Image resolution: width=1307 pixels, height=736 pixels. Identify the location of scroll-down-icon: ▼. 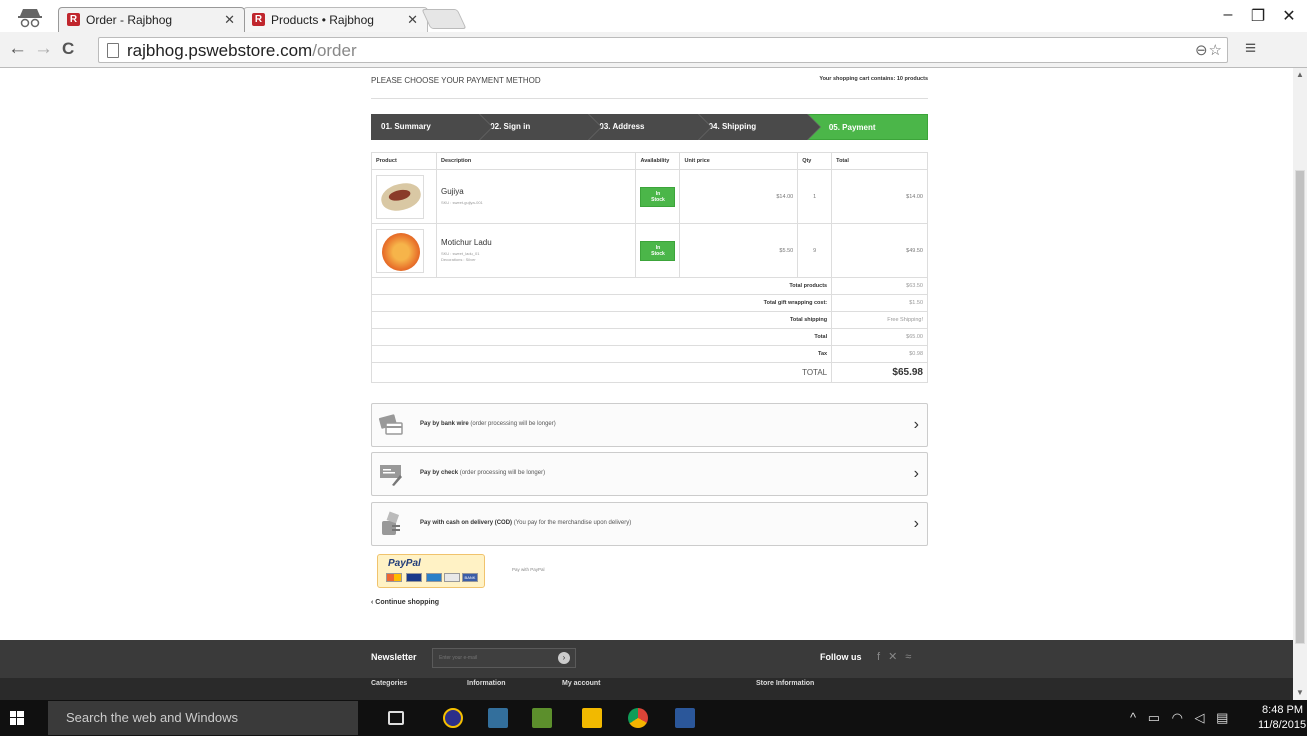
(1300, 692).